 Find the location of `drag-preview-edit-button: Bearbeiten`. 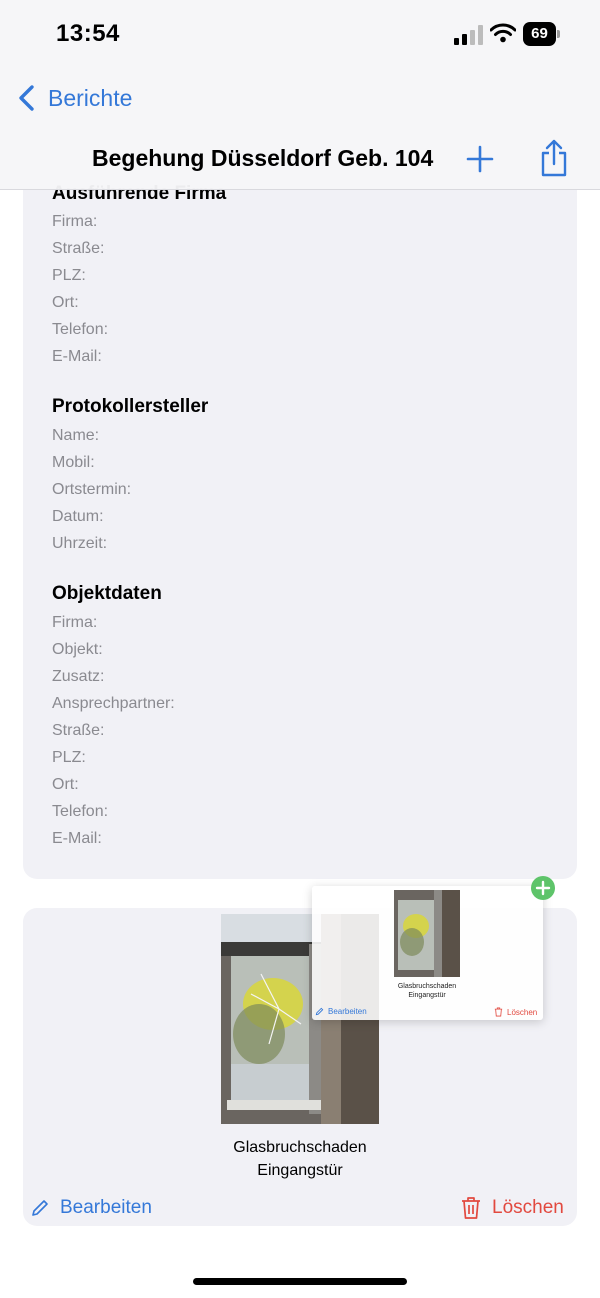

drag-preview-edit-button: Bearbeiten is located at coordinates (341, 1011).